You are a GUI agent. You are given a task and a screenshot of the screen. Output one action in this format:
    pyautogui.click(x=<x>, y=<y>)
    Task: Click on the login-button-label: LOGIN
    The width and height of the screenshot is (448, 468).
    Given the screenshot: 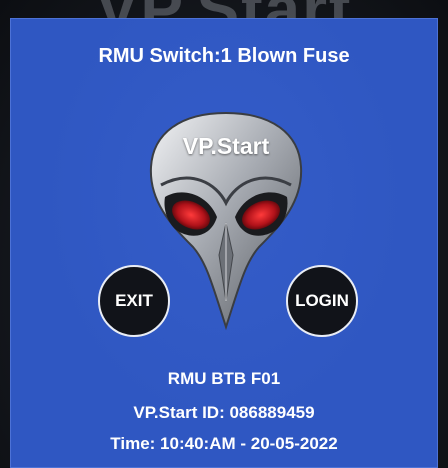 What is the action you would take?
    pyautogui.click(x=322, y=300)
    